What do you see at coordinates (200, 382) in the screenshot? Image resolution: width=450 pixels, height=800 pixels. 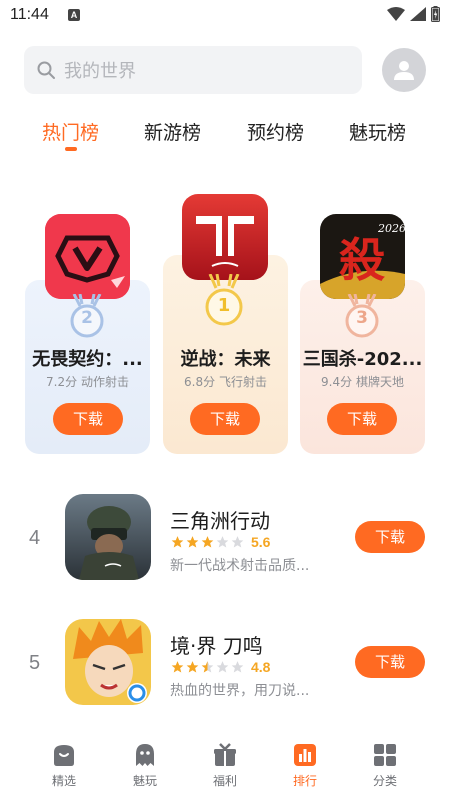 I see `podium-score-1: 6.8分` at bounding box center [200, 382].